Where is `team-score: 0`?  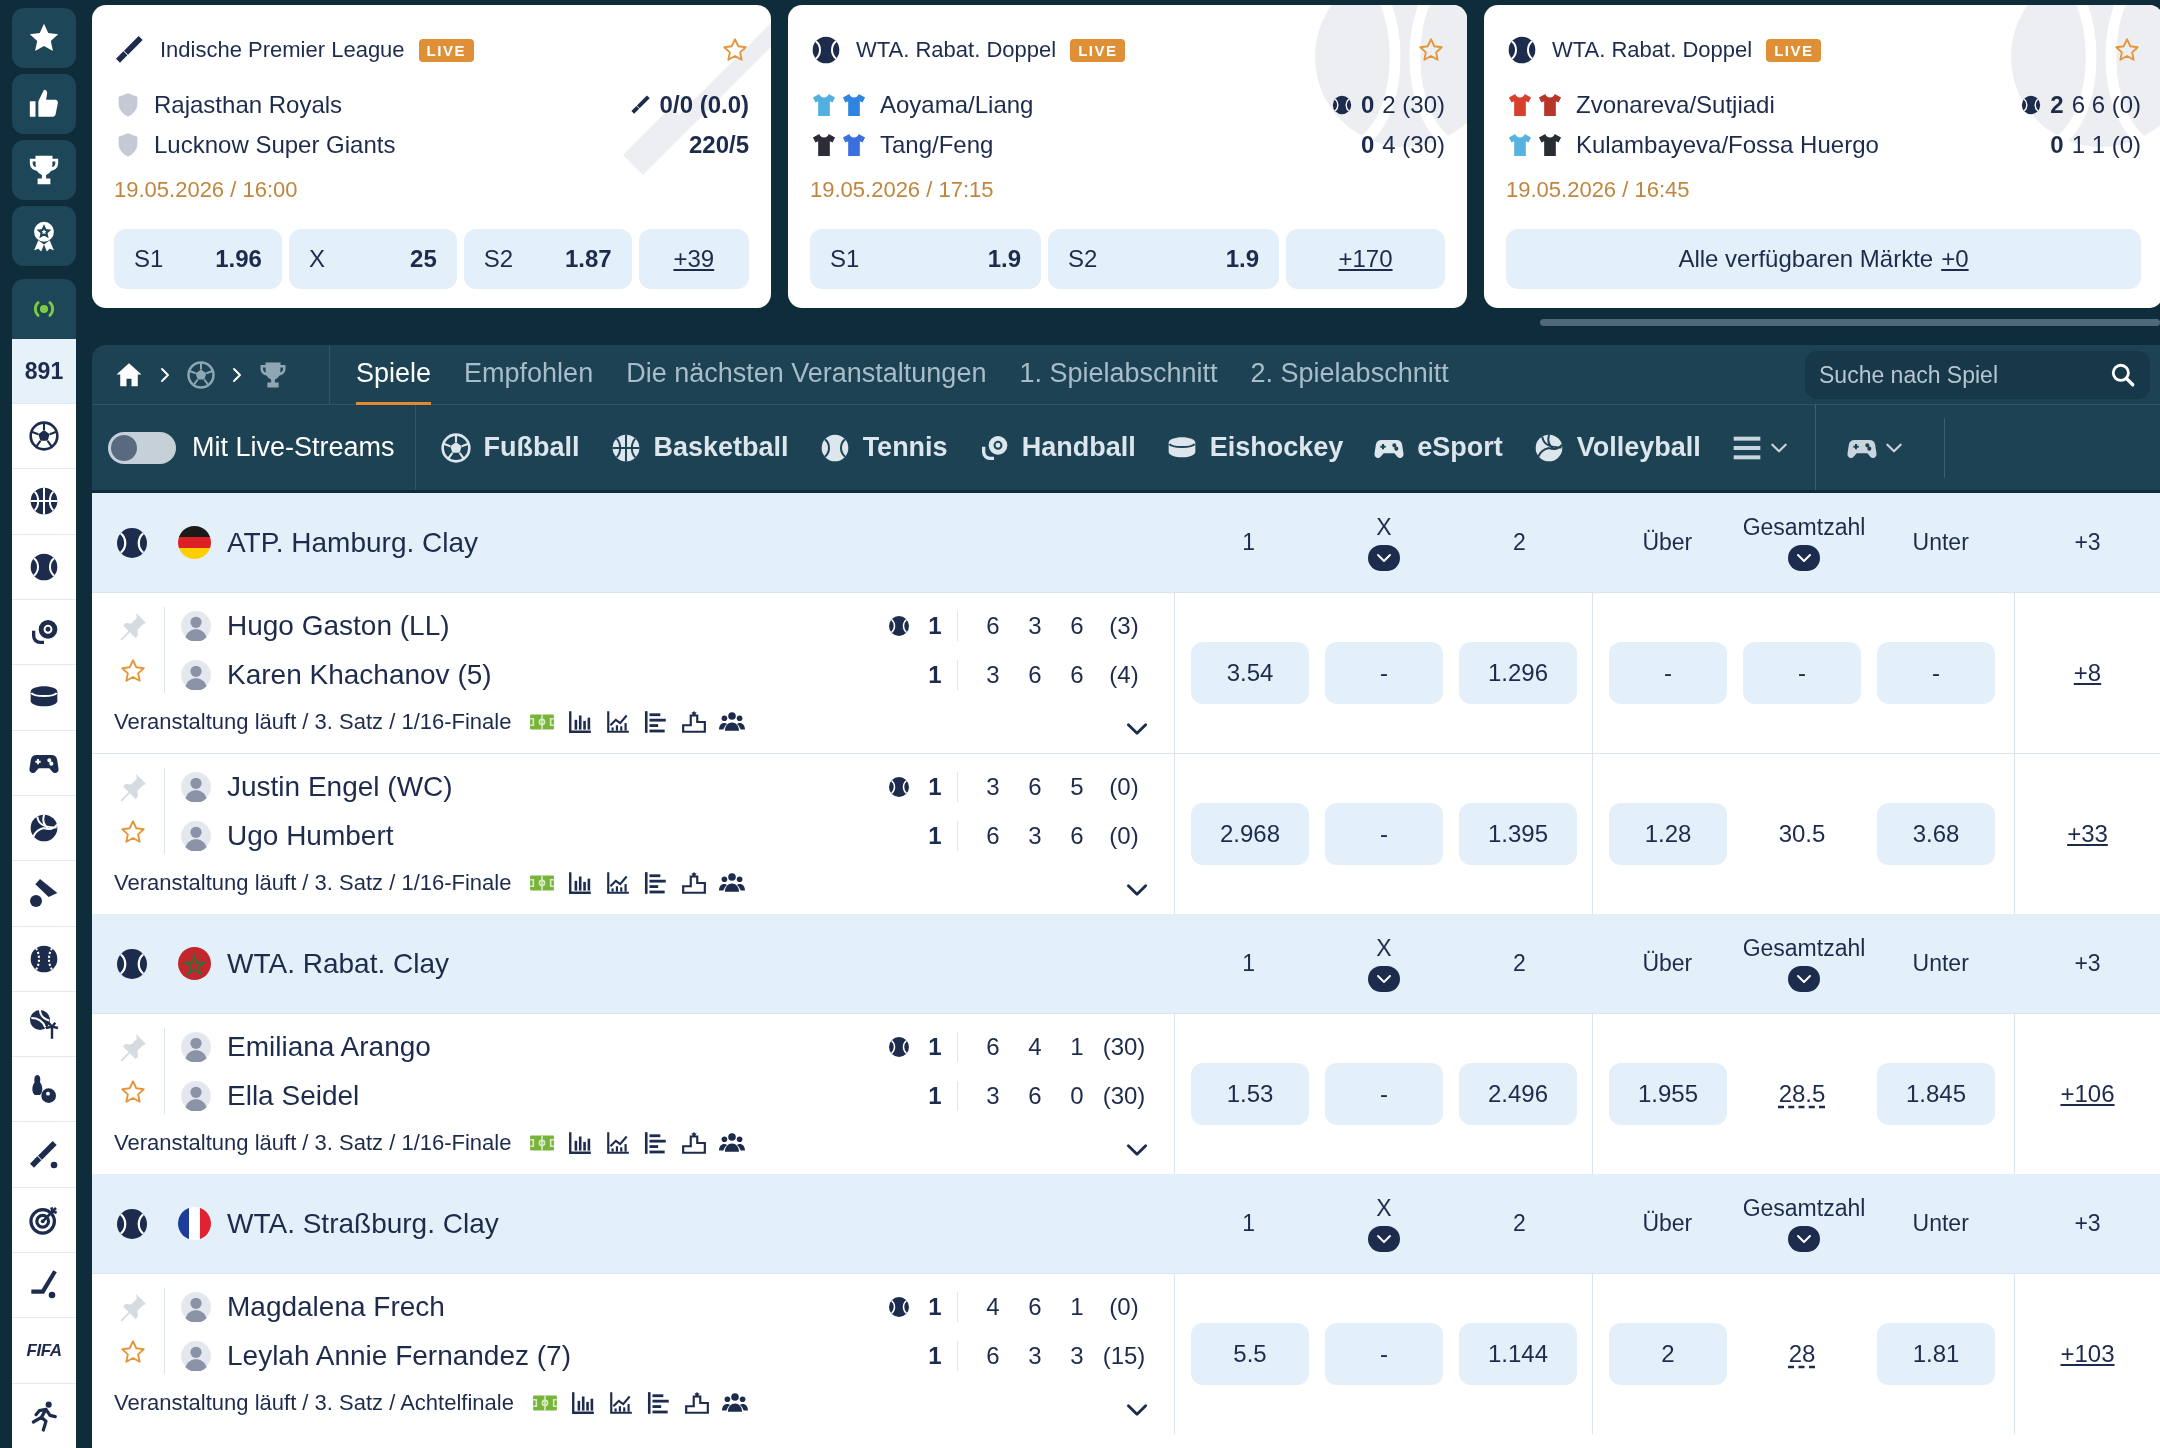 team-score: 0 is located at coordinates (1367, 145).